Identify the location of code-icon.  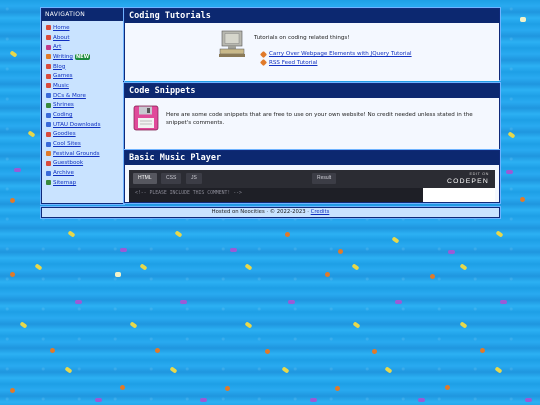
(48, 115).